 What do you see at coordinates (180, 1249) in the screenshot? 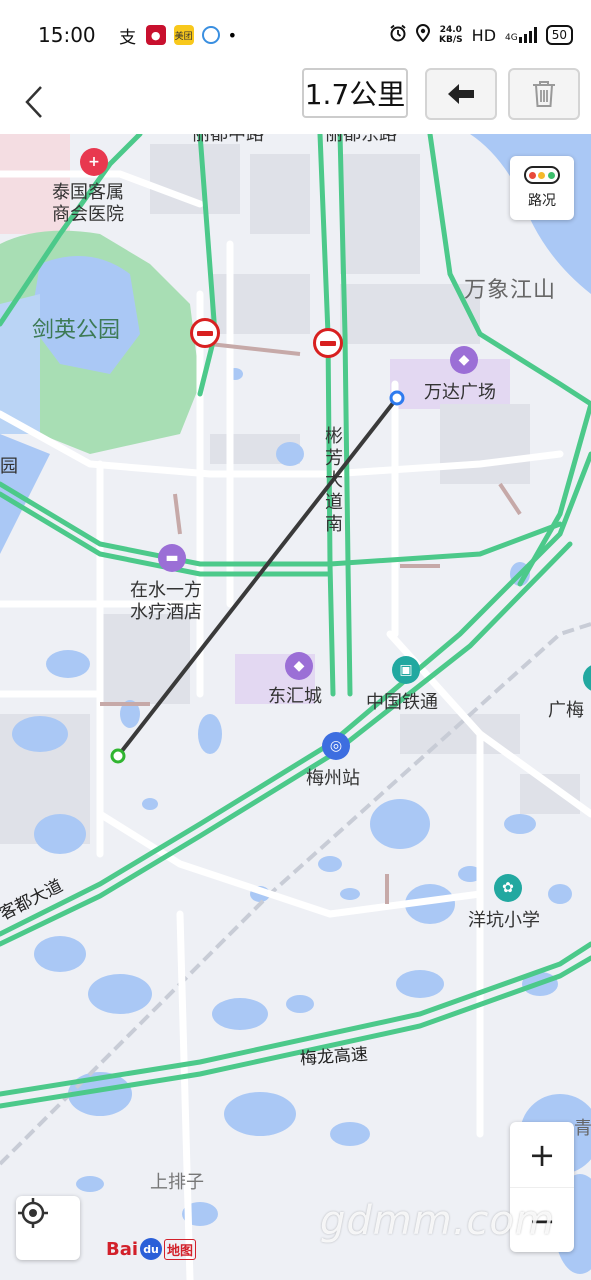
I see `logo-map: 地图` at bounding box center [180, 1249].